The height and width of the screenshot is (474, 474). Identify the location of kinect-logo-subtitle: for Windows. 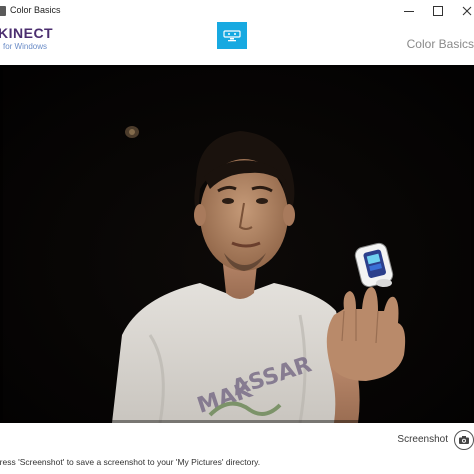
(25, 46).